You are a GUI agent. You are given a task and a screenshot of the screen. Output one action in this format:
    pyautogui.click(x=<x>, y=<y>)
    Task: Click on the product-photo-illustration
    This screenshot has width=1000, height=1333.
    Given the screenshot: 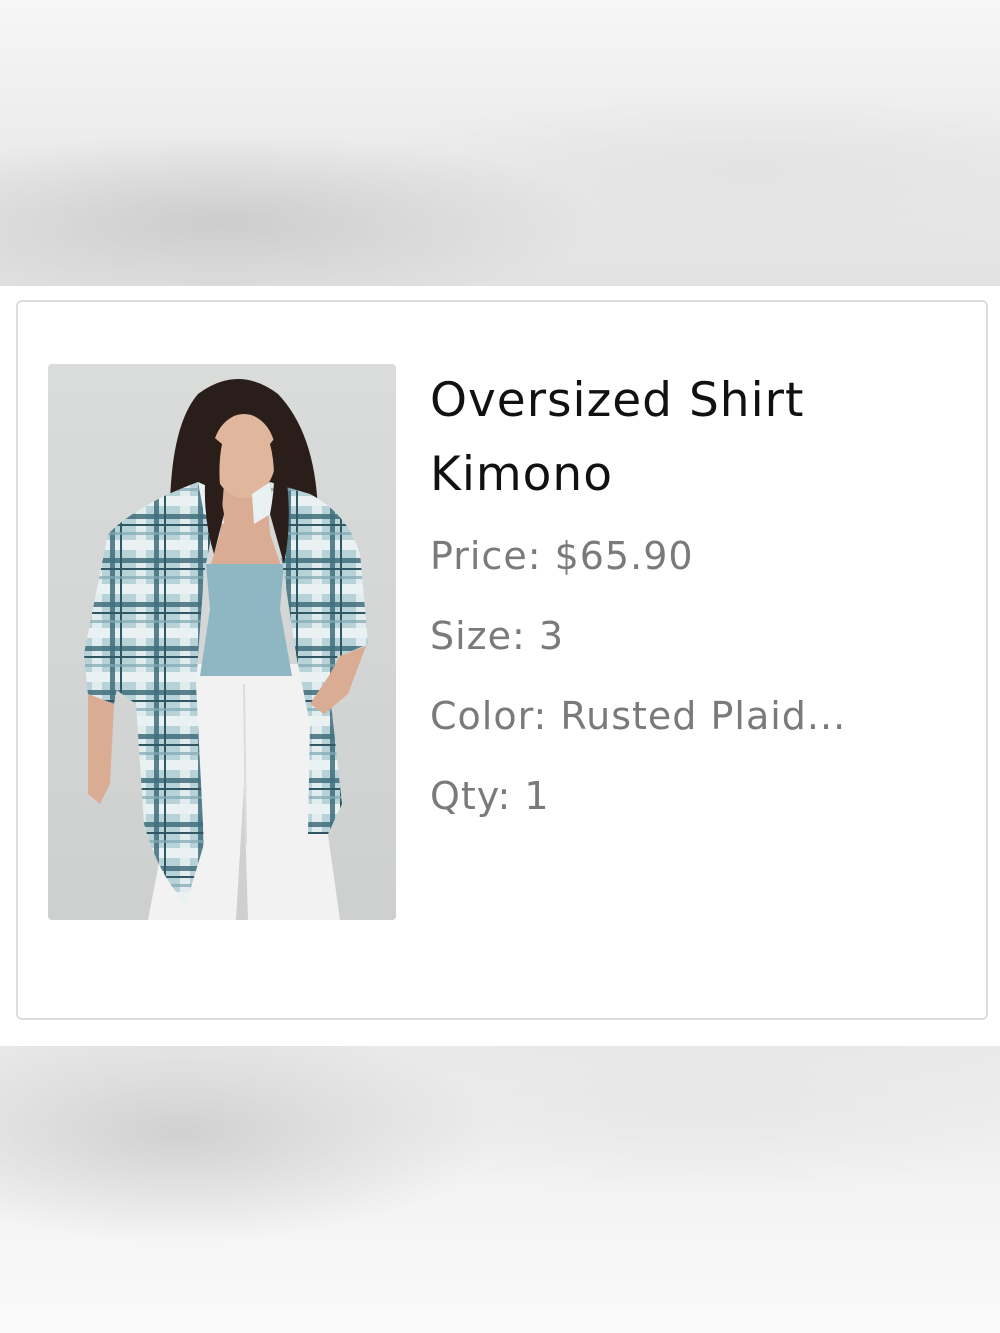 What is the action you would take?
    pyautogui.click(x=222, y=642)
    